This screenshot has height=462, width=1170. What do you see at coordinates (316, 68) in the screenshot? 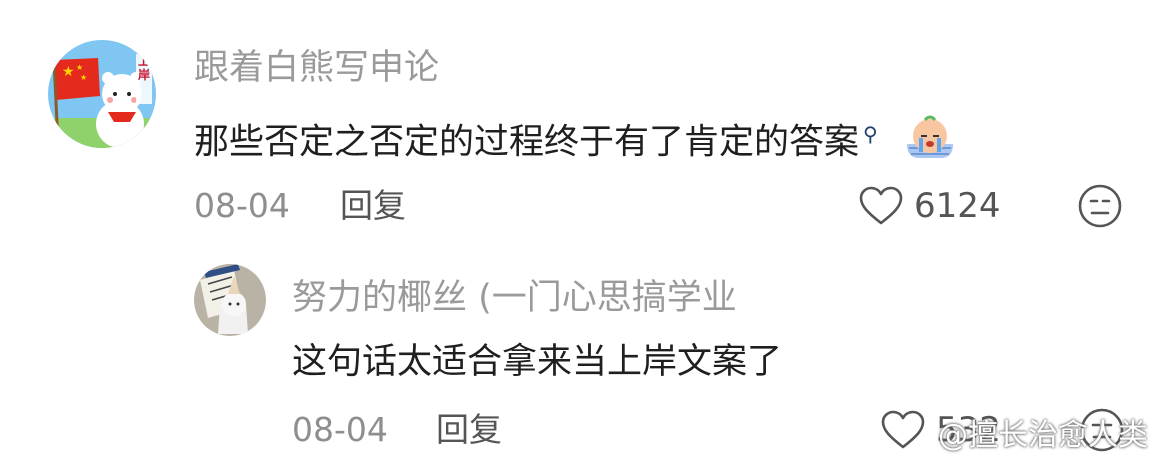
I see `username: 跟着白熊写申论` at bounding box center [316, 68].